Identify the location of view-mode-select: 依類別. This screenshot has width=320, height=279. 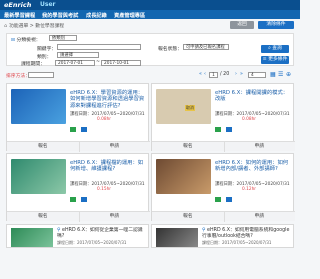
(63, 38).